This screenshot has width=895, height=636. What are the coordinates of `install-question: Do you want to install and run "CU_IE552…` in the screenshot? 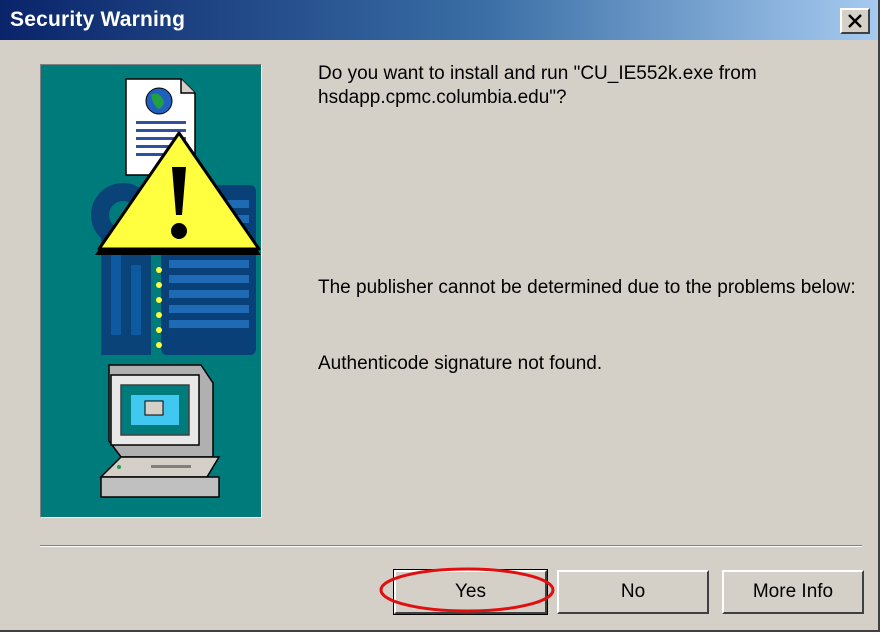 It's located at (537, 85).